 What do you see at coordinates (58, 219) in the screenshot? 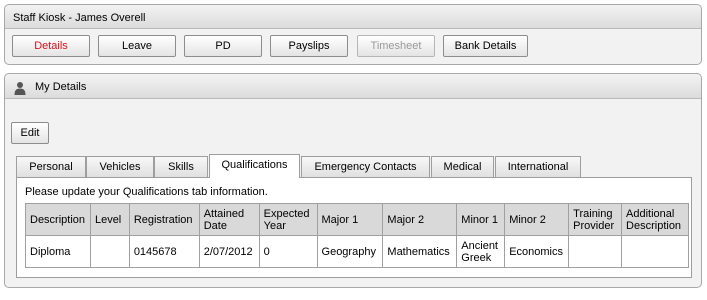
I see `column-header: Description` at bounding box center [58, 219].